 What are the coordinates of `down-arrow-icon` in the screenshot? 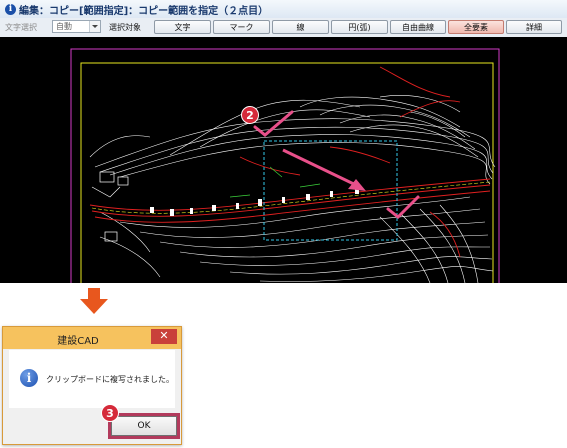 It's located at (94, 301).